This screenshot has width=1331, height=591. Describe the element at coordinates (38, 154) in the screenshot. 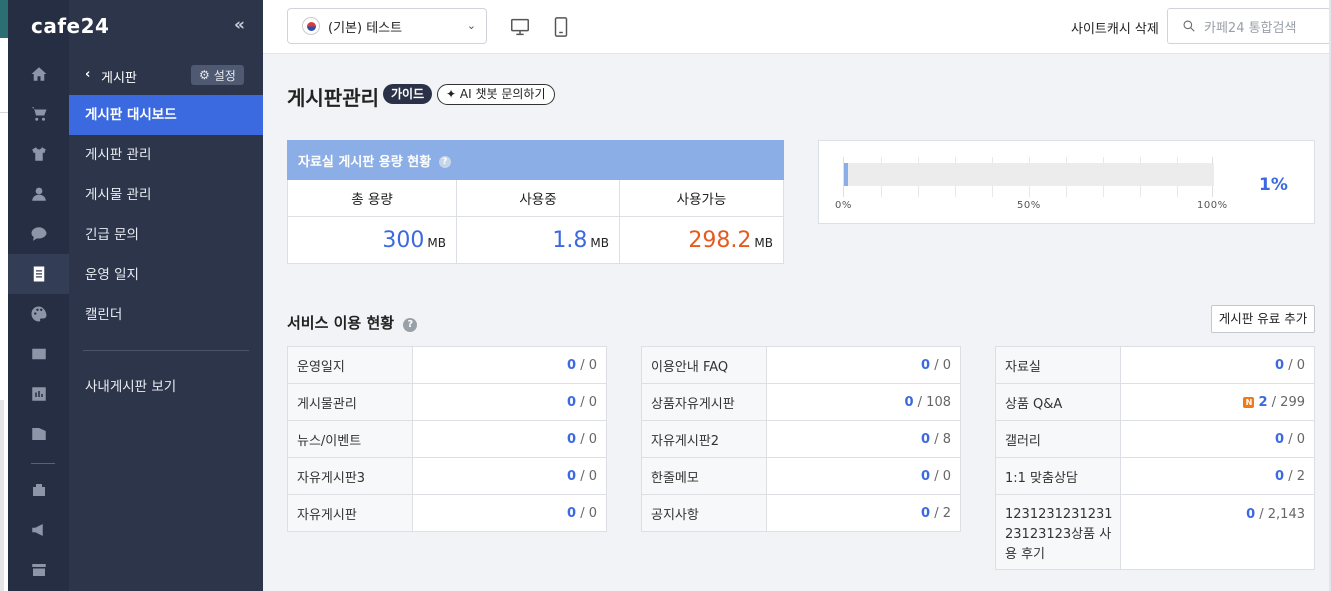

I see `shirt-icon` at that location.